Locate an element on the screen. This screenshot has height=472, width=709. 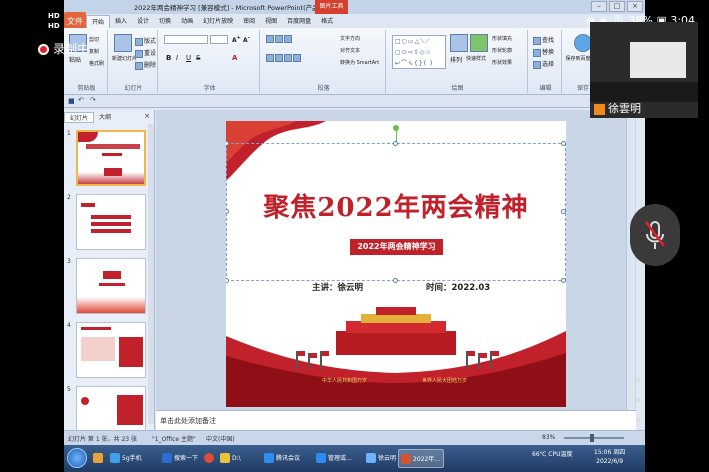
bullets-button is located at coordinates (279, 39).